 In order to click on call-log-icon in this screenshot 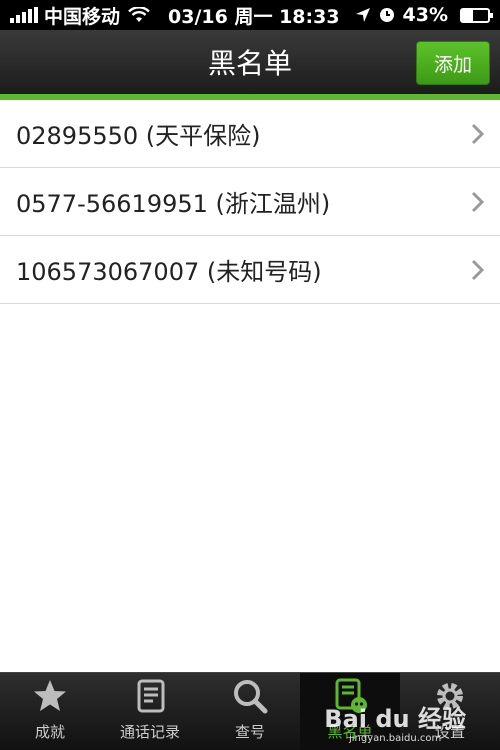, I will do `click(151, 696)`.